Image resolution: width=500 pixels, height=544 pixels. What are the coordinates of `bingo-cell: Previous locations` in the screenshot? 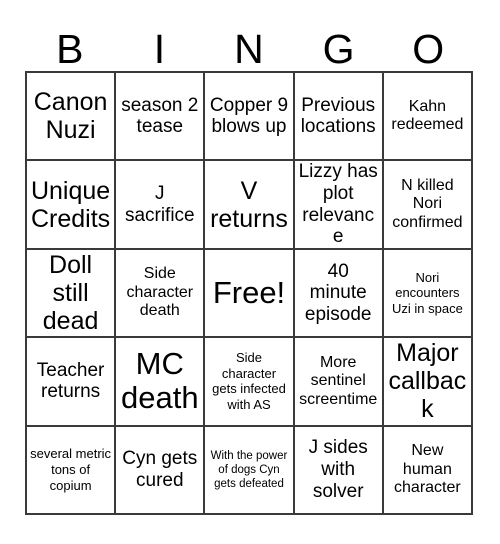 It's located at (339, 117).